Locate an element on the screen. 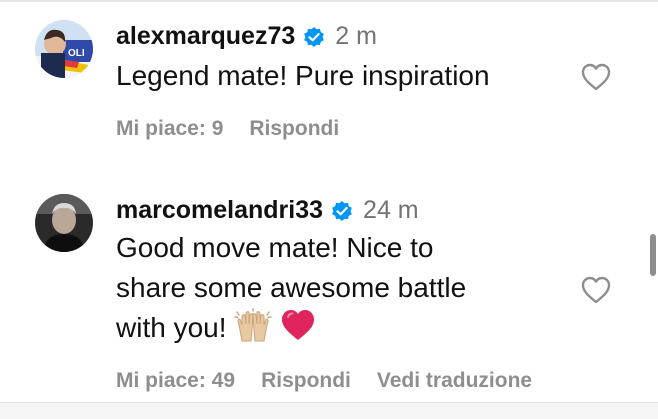  comment-text-line: with you! is located at coordinates (171, 327).